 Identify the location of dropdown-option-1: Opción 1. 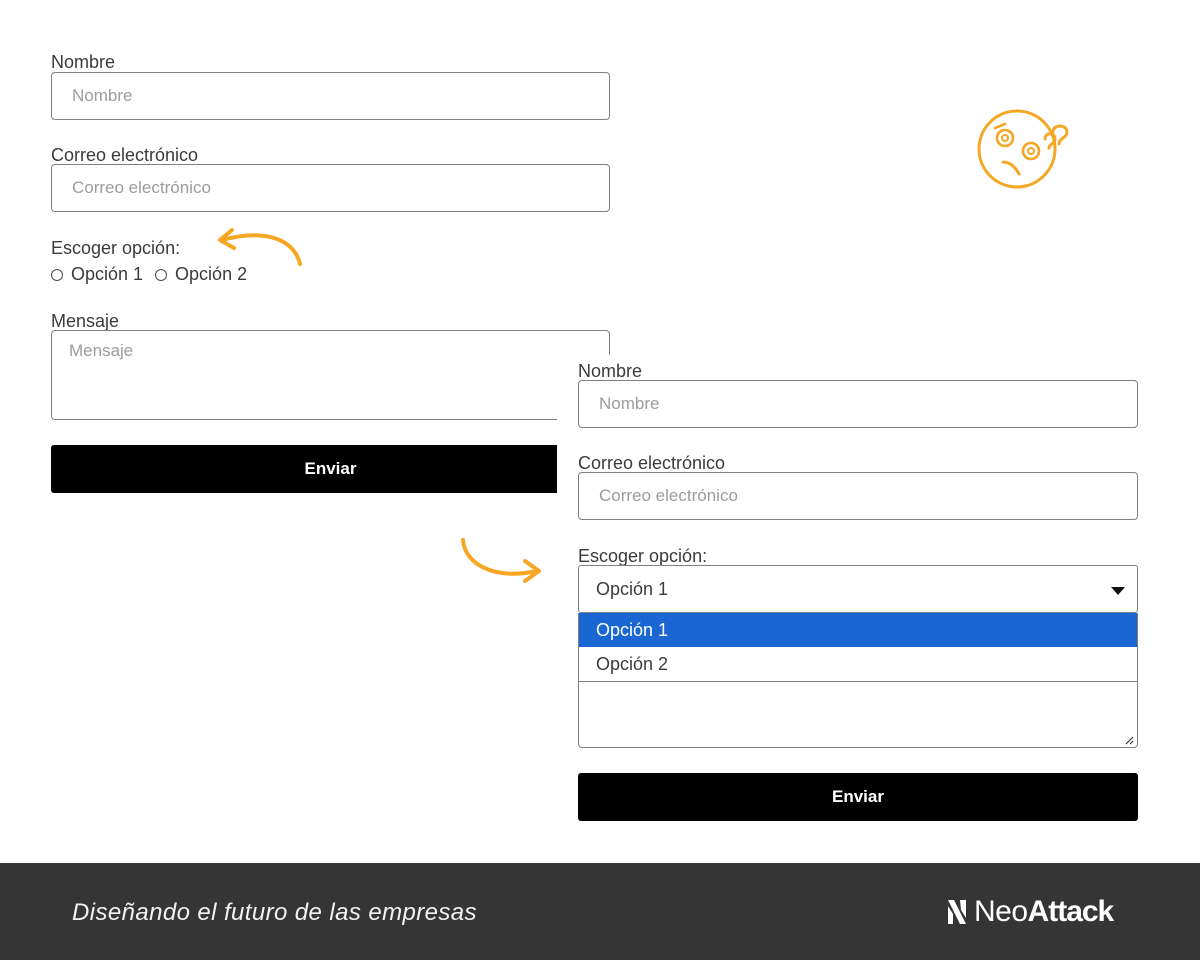
(858, 630).